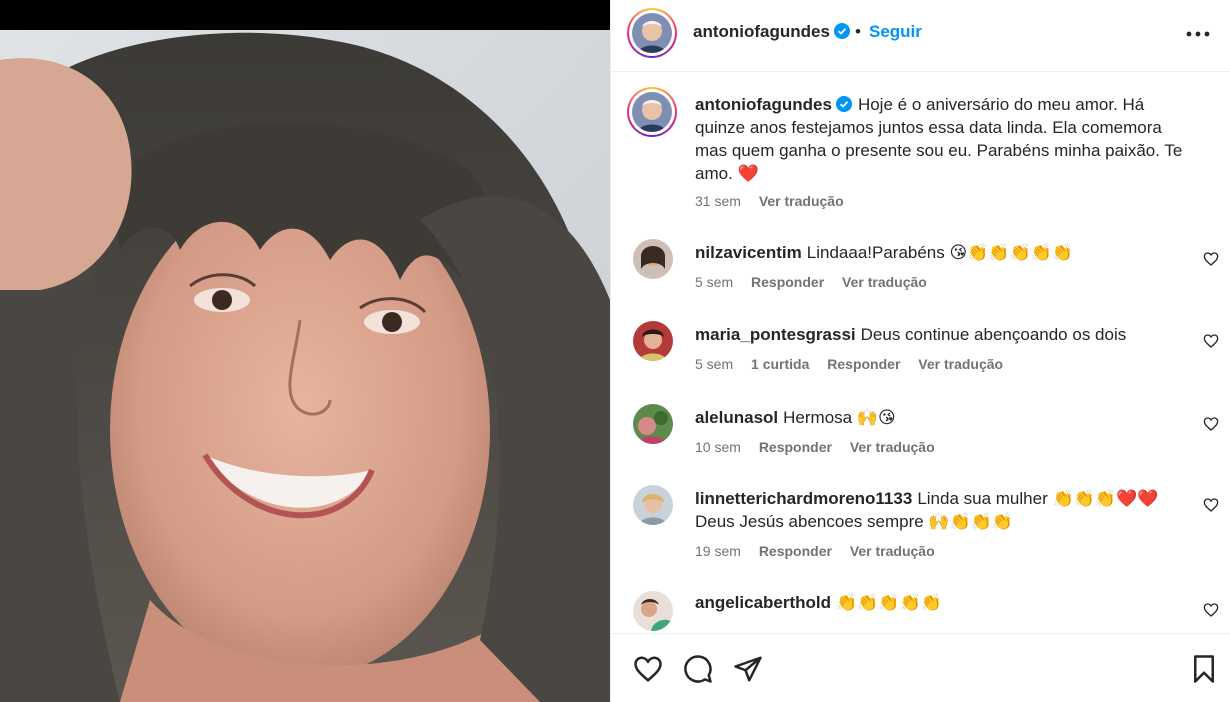 The height and width of the screenshot is (702, 1230). I want to click on comment-body: nilzavicentim Lindaaa!Parabéns 😘👏👏👏👏👏, so click(940, 252).